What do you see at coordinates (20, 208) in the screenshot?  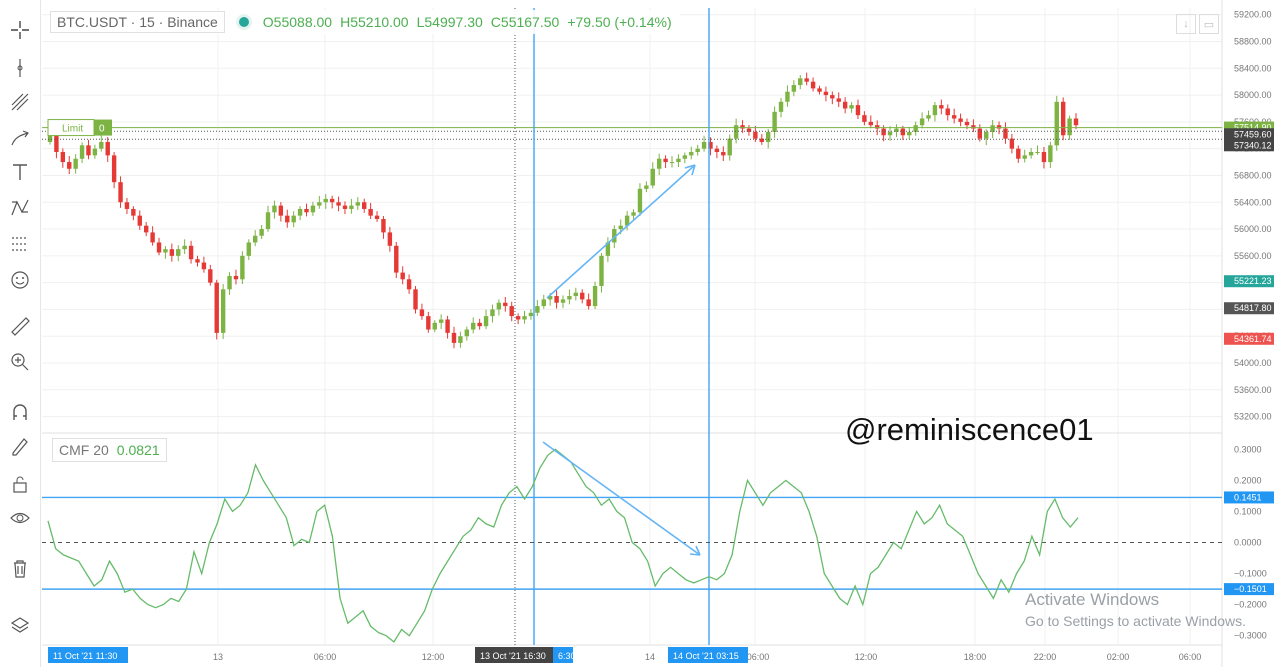 I see `pattern-icon` at bounding box center [20, 208].